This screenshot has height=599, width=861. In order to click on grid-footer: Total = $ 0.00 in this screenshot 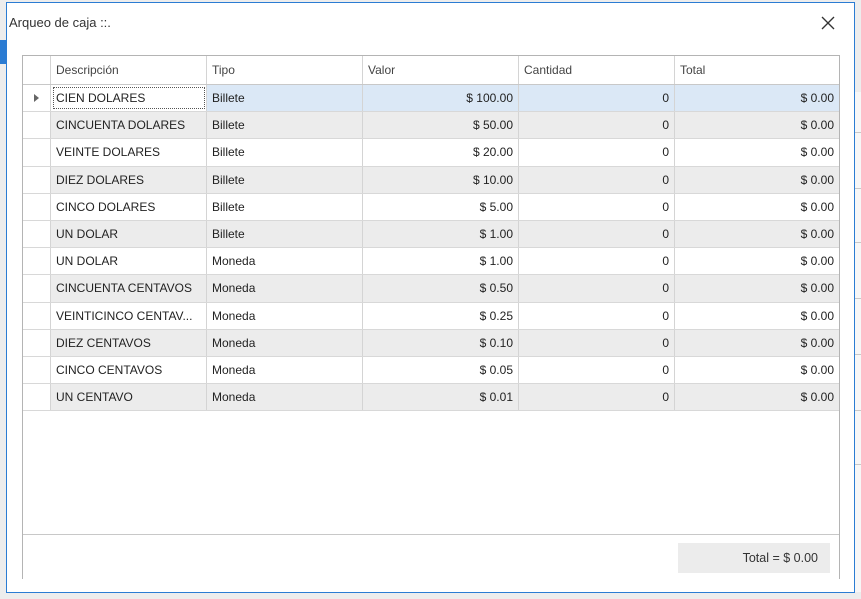, I will do `click(431, 556)`.